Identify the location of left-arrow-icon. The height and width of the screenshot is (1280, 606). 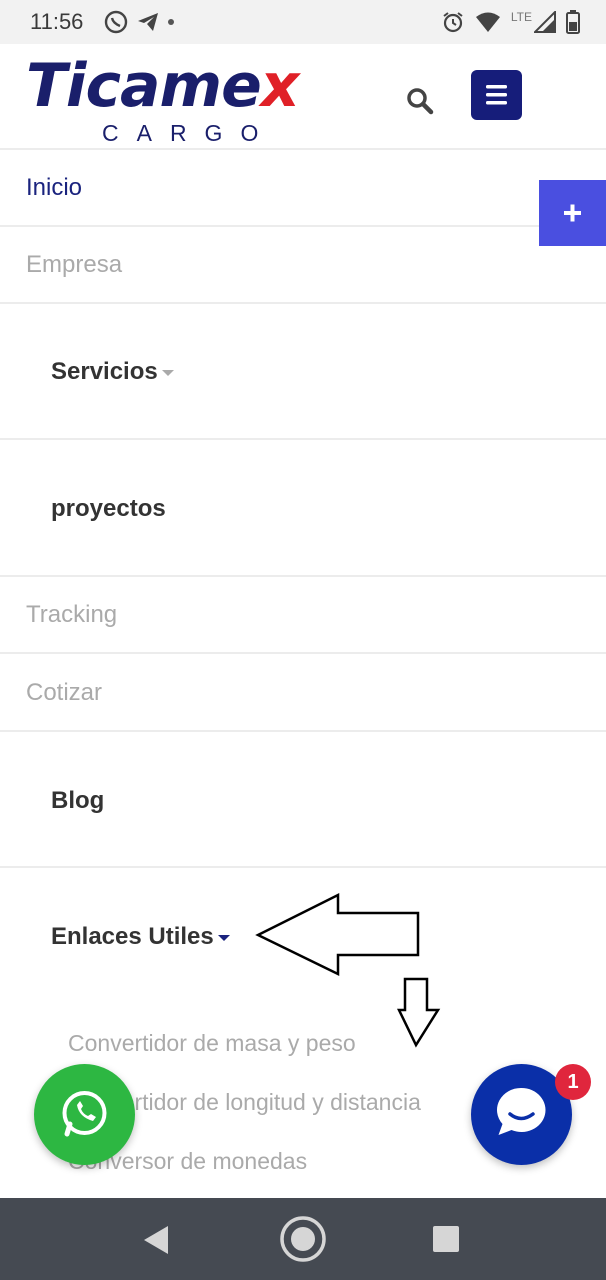
(337, 934).